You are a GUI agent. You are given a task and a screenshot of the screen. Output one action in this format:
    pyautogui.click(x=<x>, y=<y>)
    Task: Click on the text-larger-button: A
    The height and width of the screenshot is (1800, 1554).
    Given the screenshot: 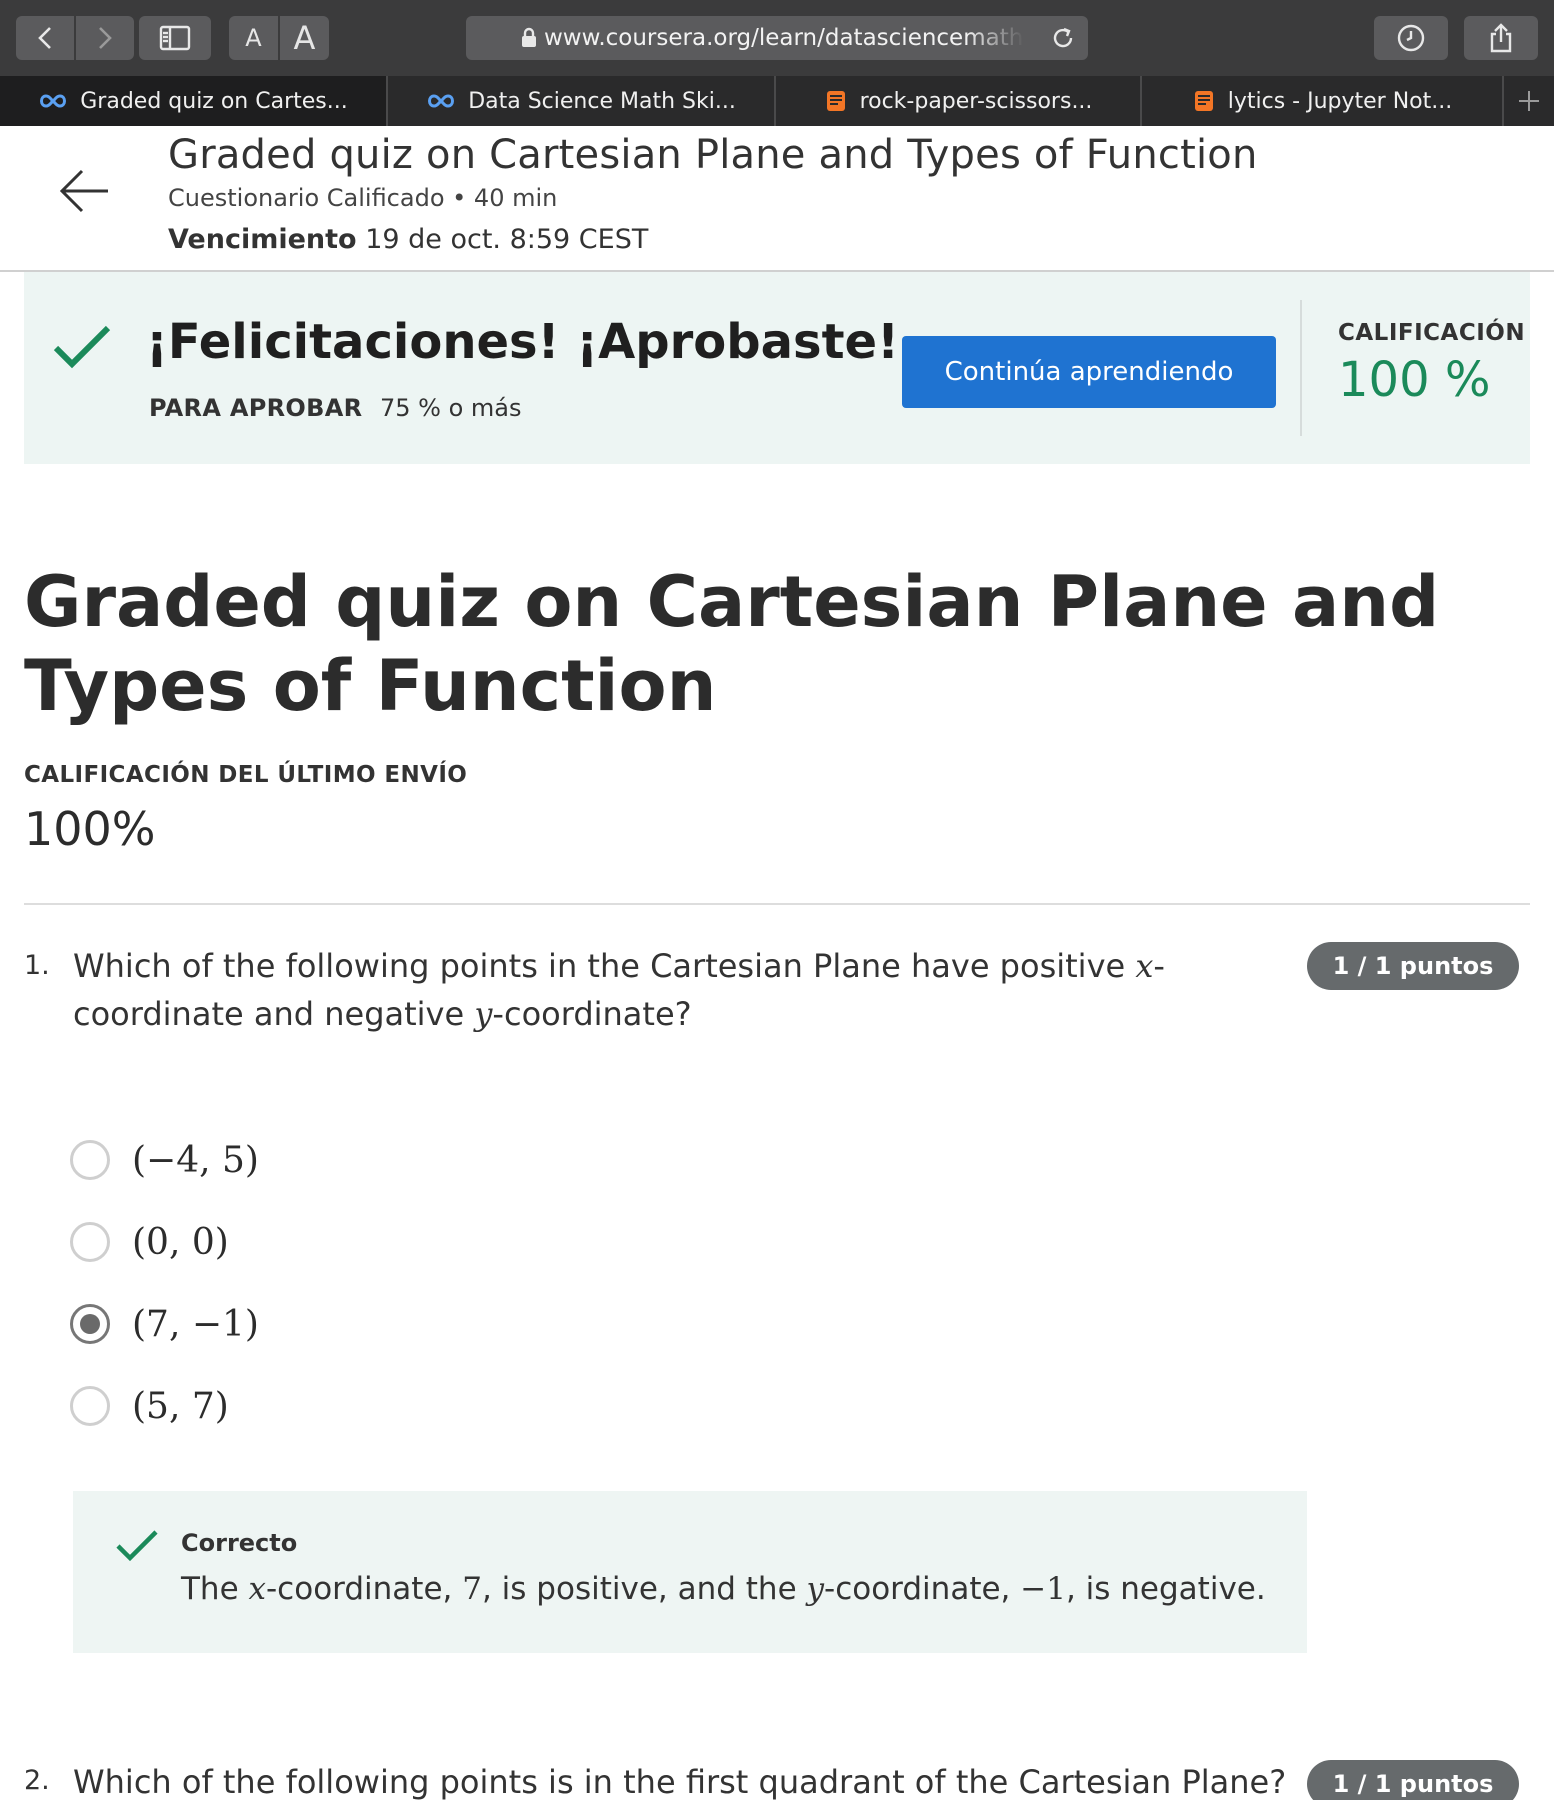 What is the action you would take?
    pyautogui.click(x=304, y=38)
    